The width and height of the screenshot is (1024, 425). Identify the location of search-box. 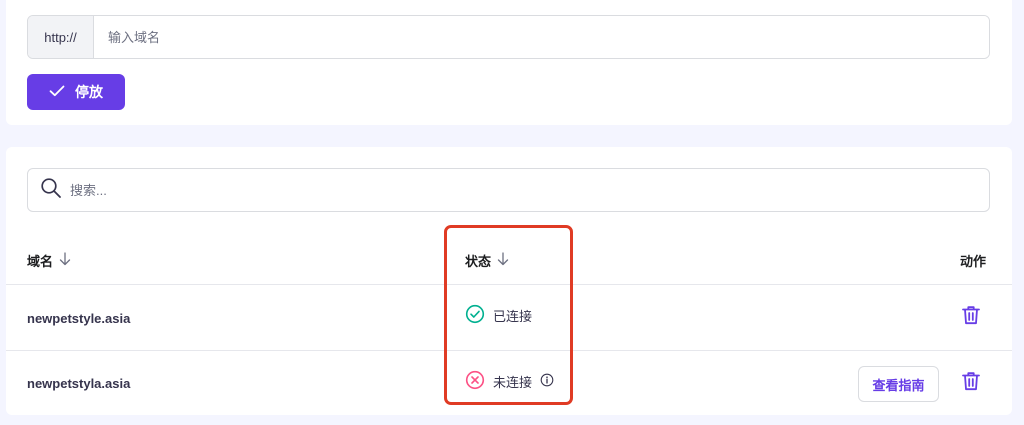
(508, 190).